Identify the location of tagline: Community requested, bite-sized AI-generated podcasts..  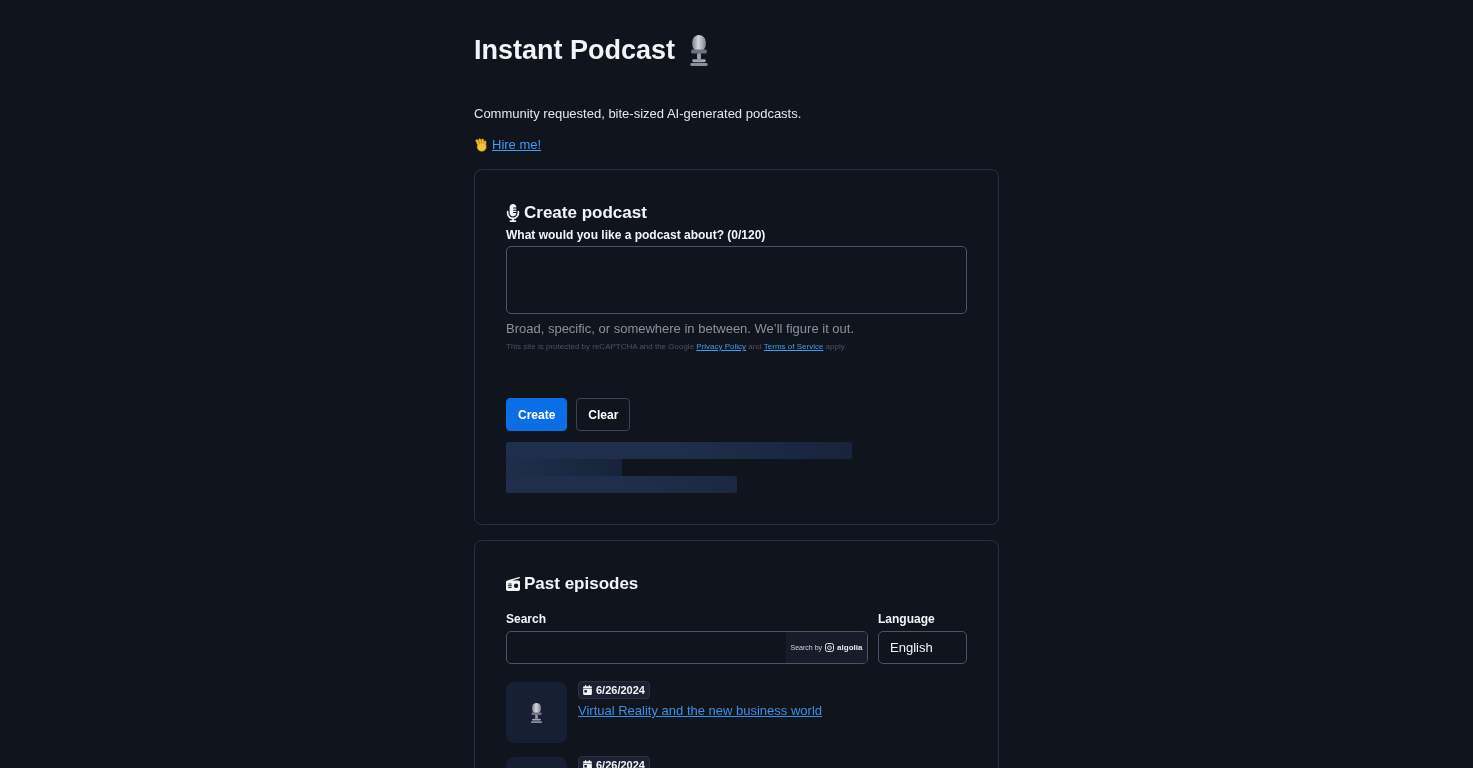
(638, 114).